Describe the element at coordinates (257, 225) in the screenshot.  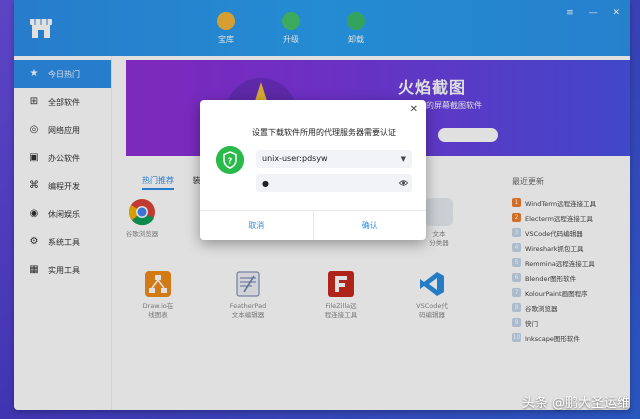
I see `cancel-button: 取消` at that location.